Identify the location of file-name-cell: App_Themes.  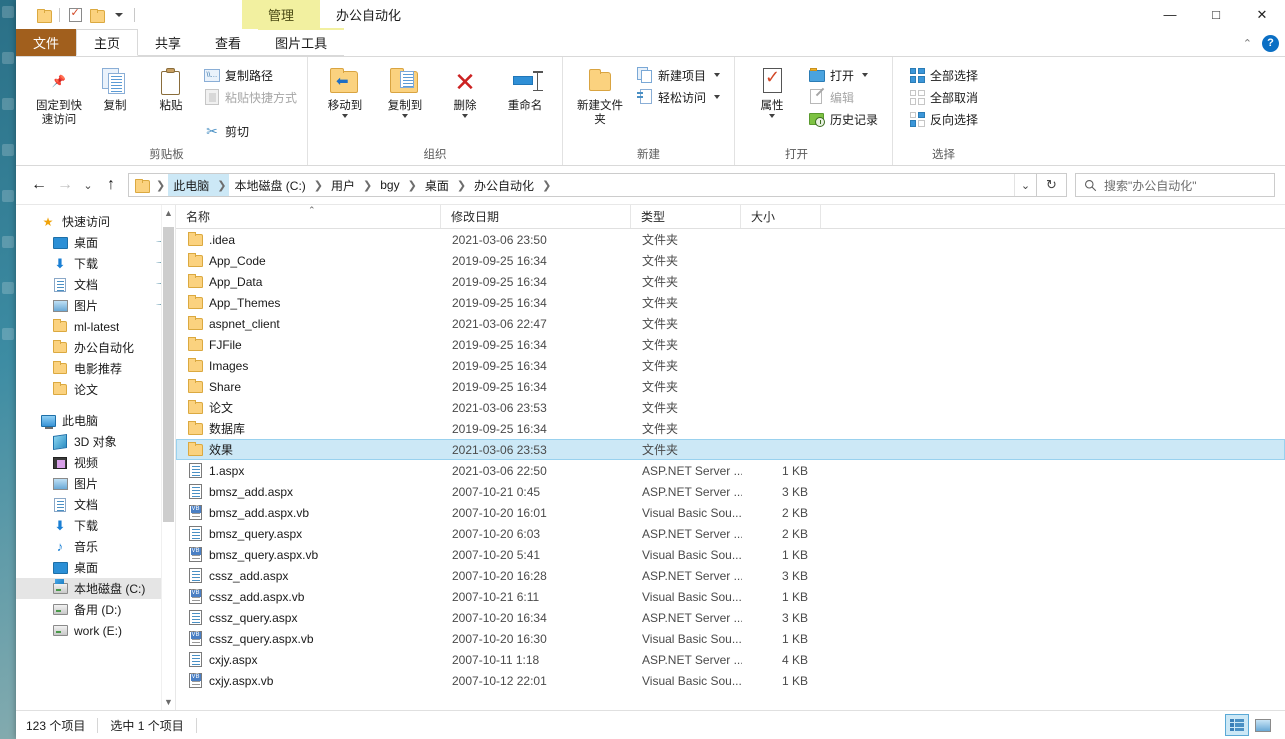
(309, 302).